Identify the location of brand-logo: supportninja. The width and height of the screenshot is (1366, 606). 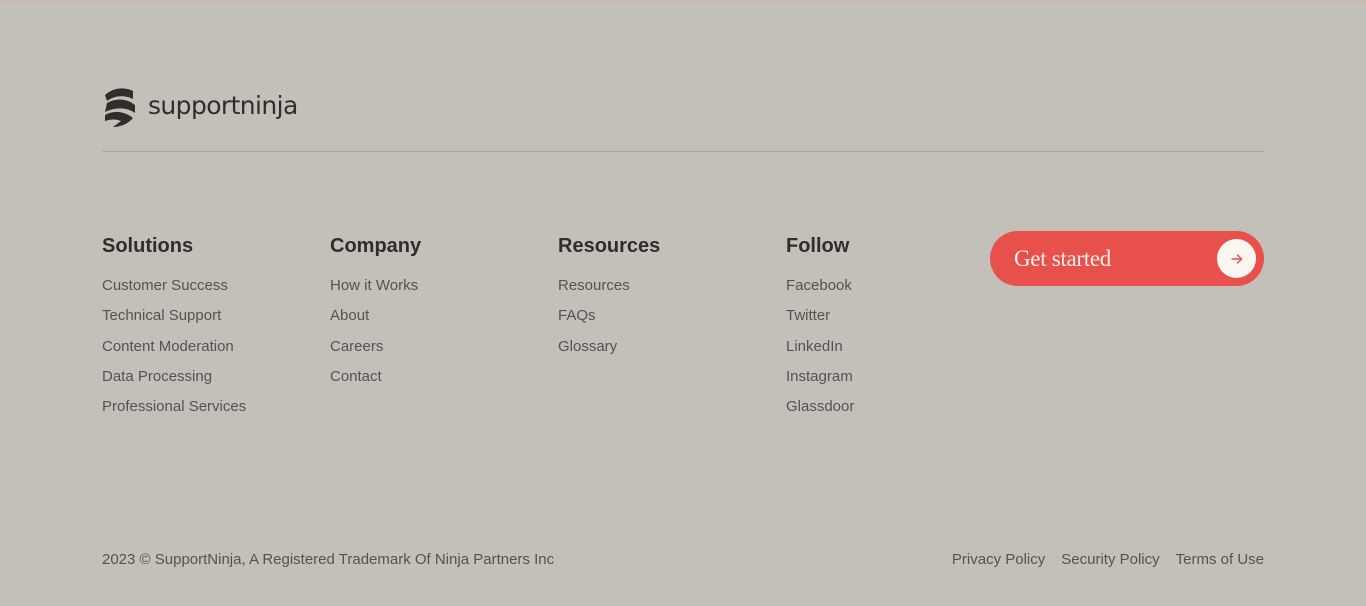
(200, 107).